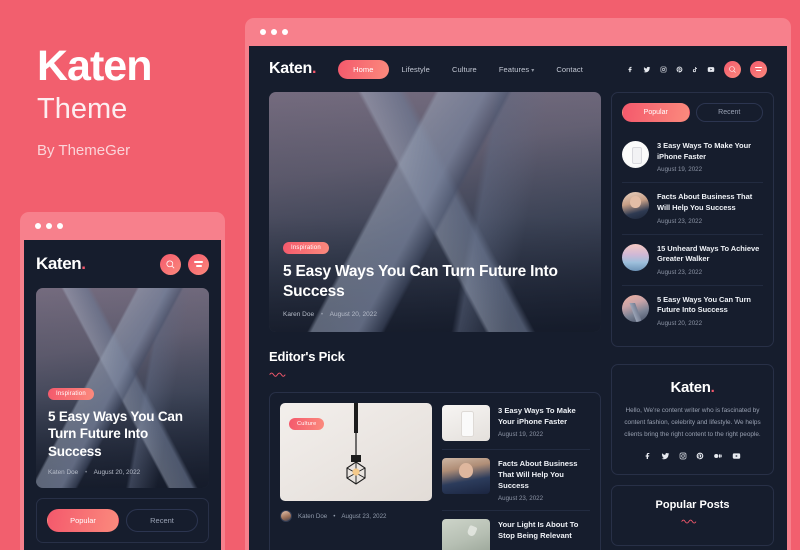 The width and height of the screenshot is (800, 550). What do you see at coordinates (137, 100) in the screenshot?
I see `promo-panel: Katen Theme By ThemeGer` at bounding box center [137, 100].